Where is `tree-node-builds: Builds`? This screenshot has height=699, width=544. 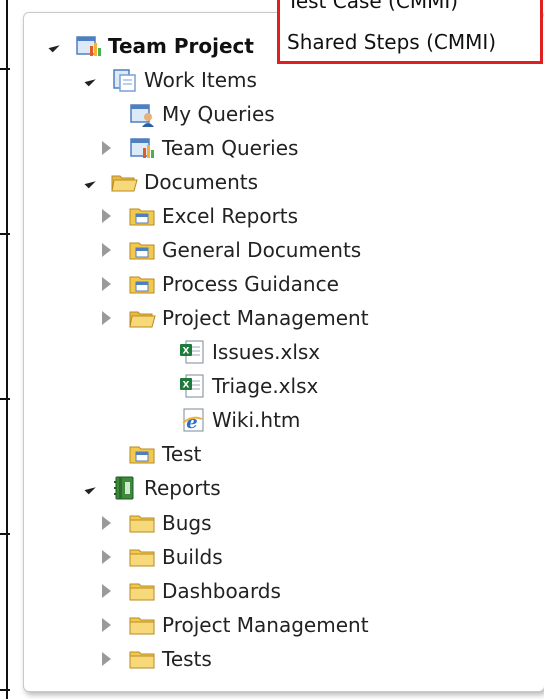 tree-node-builds: Builds is located at coordinates (160, 557).